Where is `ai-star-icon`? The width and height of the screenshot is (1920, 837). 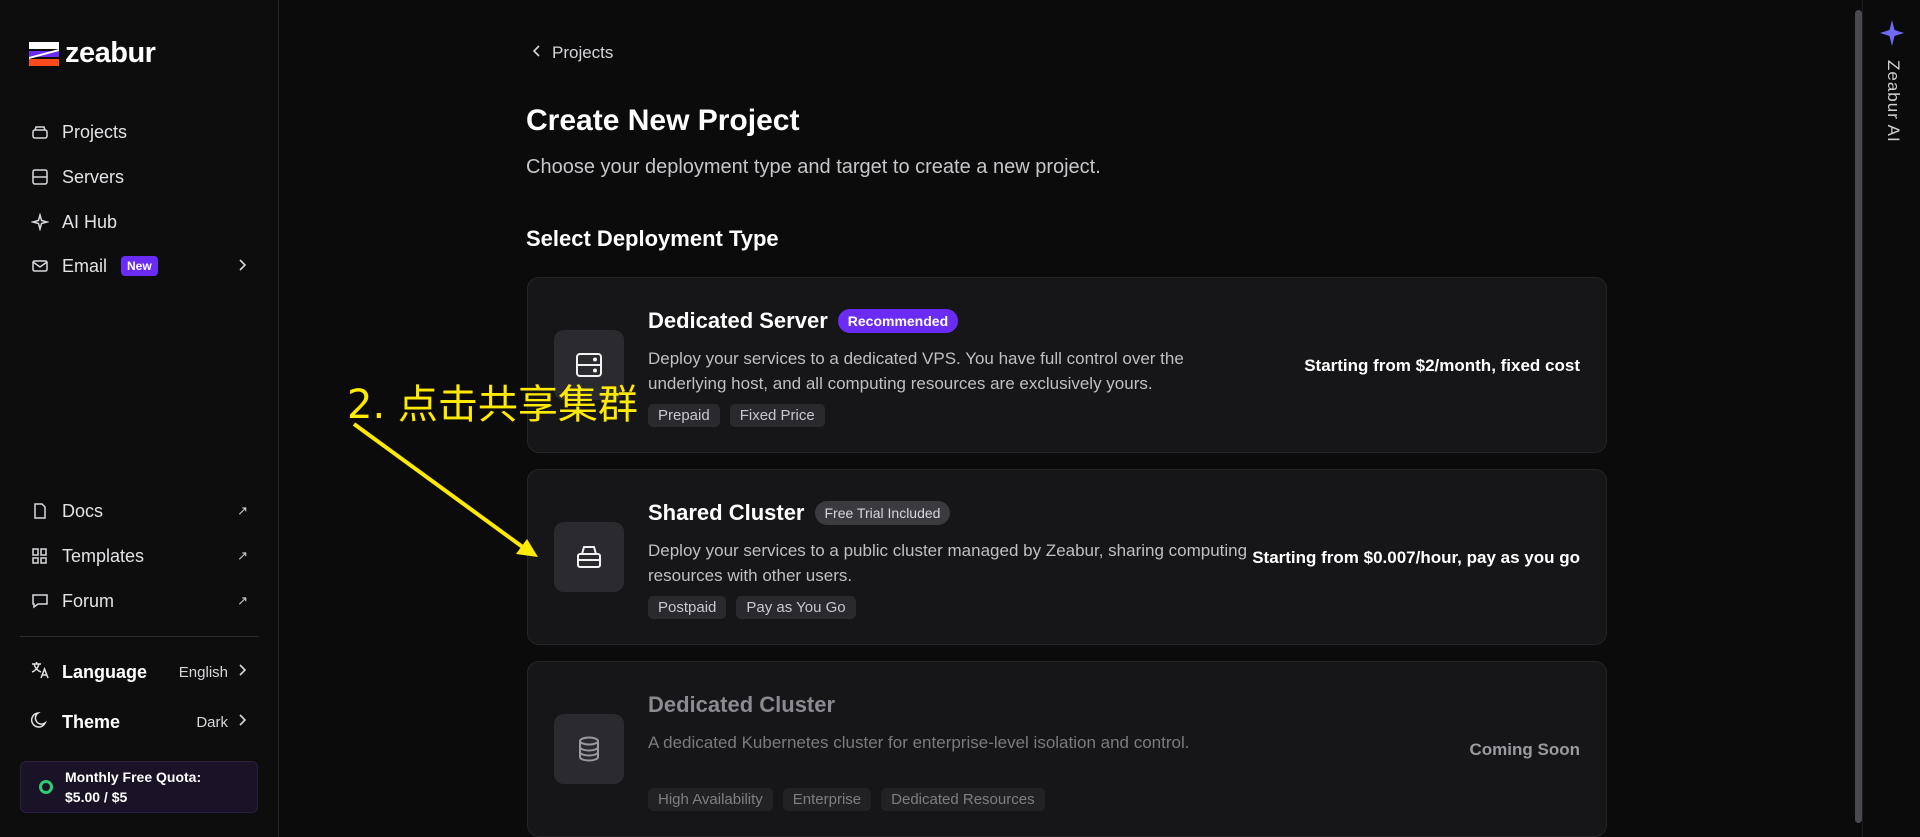 ai-star-icon is located at coordinates (1892, 33).